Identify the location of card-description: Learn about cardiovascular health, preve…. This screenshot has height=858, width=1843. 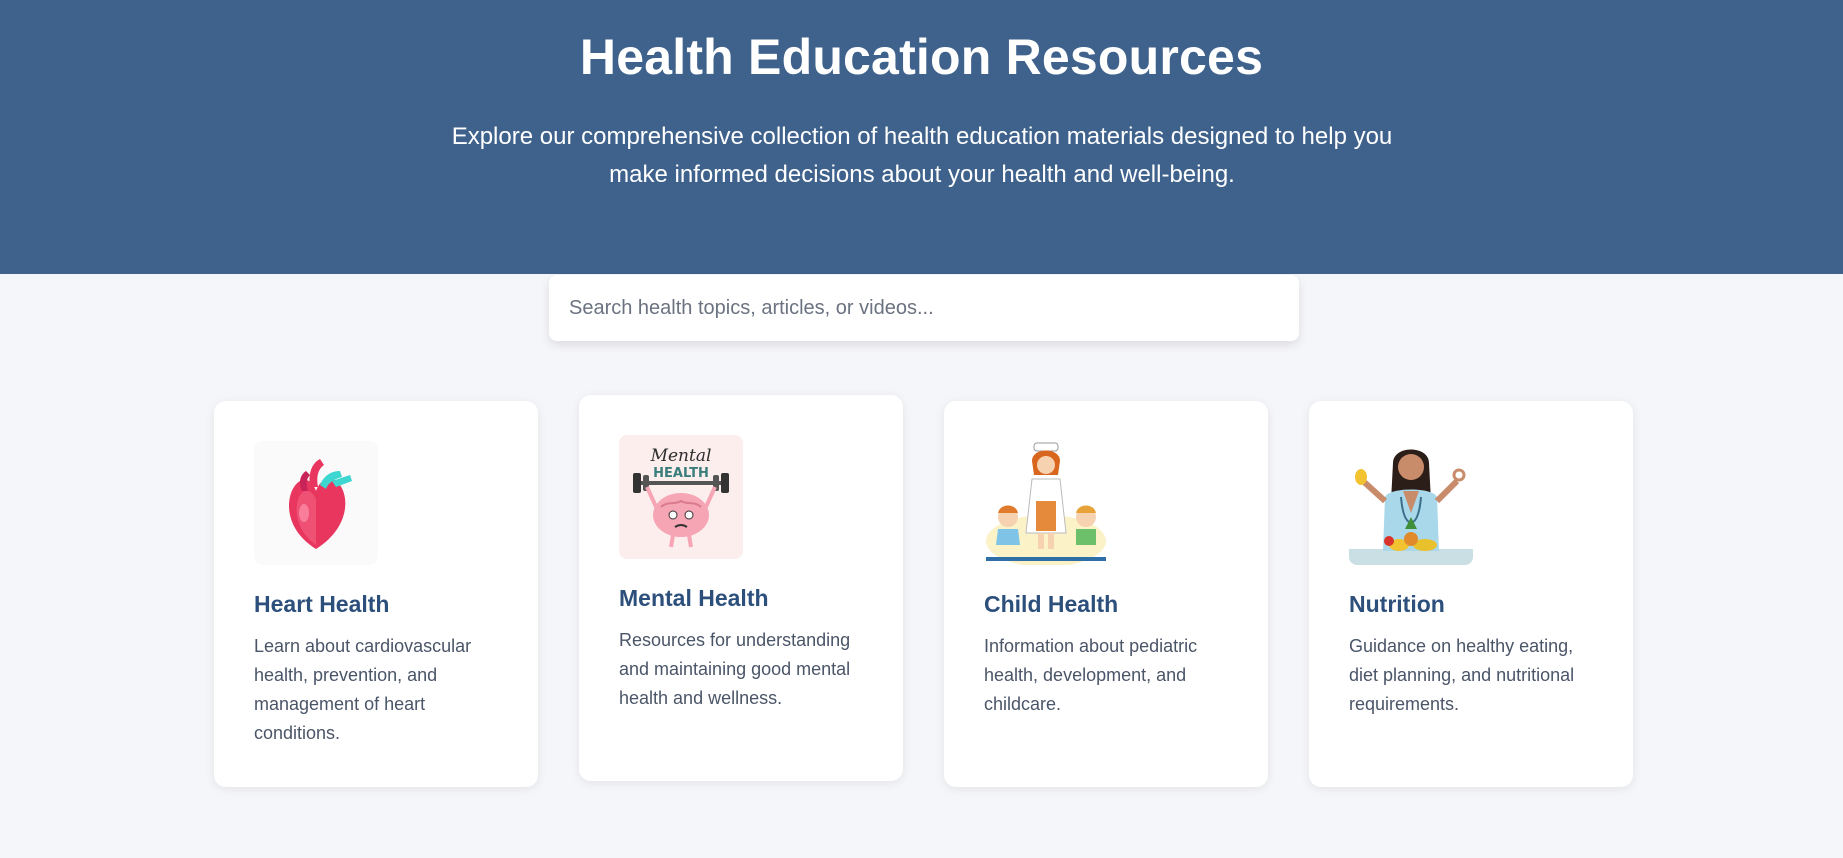
(363, 689).